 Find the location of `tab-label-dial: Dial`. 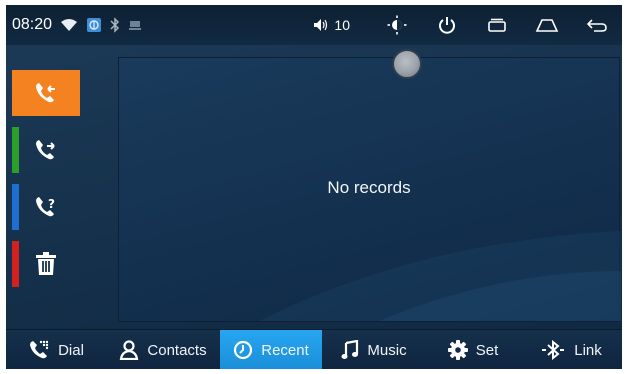

tab-label-dial: Dial is located at coordinates (71, 350).